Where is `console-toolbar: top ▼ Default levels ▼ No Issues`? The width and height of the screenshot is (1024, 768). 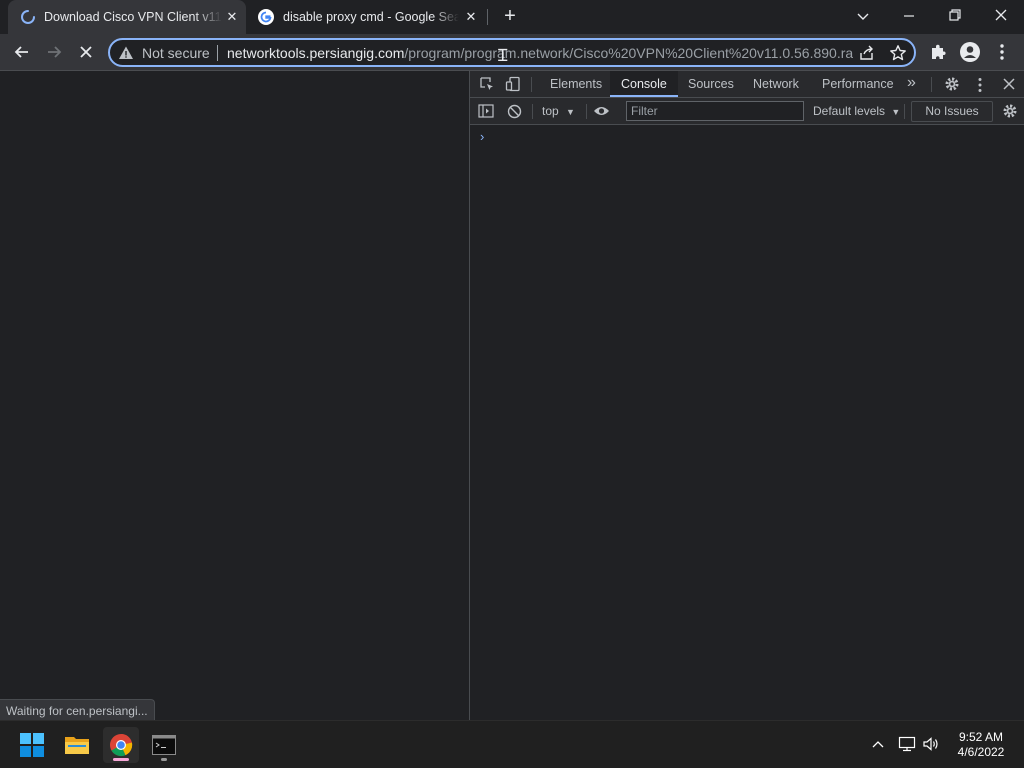 console-toolbar: top ▼ Default levels ▼ No Issues is located at coordinates (747, 111).